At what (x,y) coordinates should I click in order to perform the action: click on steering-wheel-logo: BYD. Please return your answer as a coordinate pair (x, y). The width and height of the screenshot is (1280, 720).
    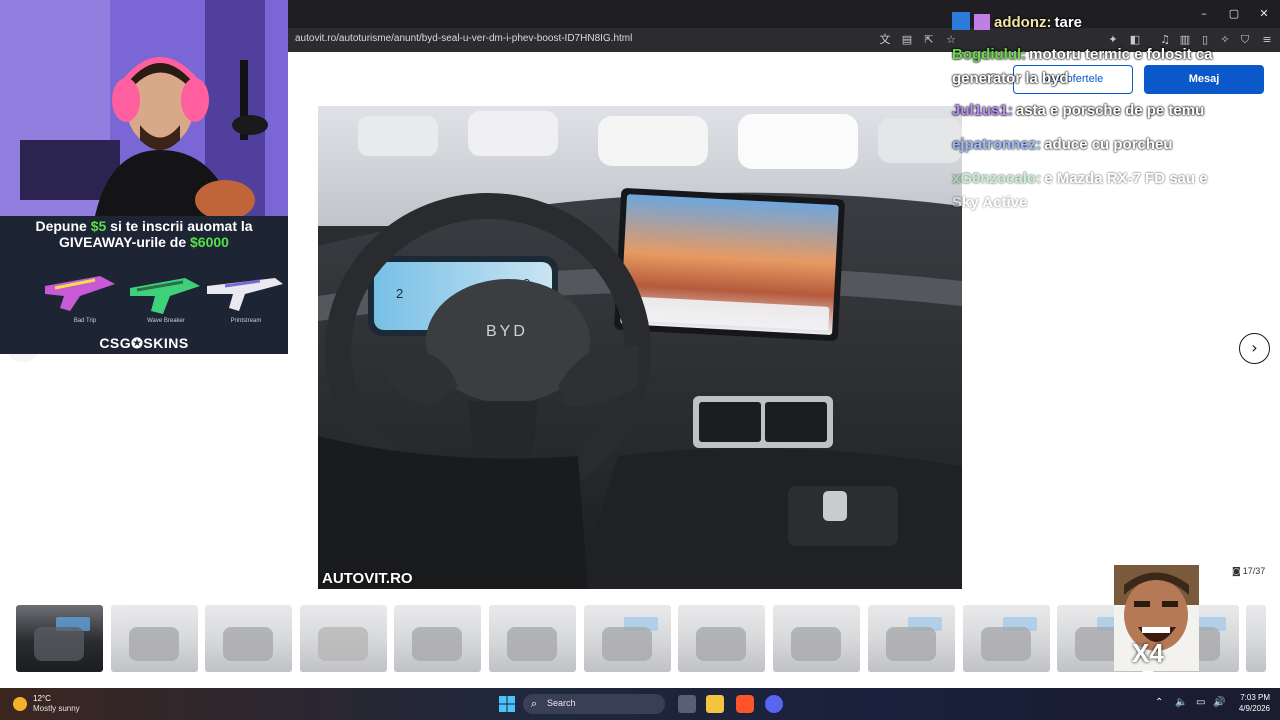
    Looking at the image, I should click on (507, 331).